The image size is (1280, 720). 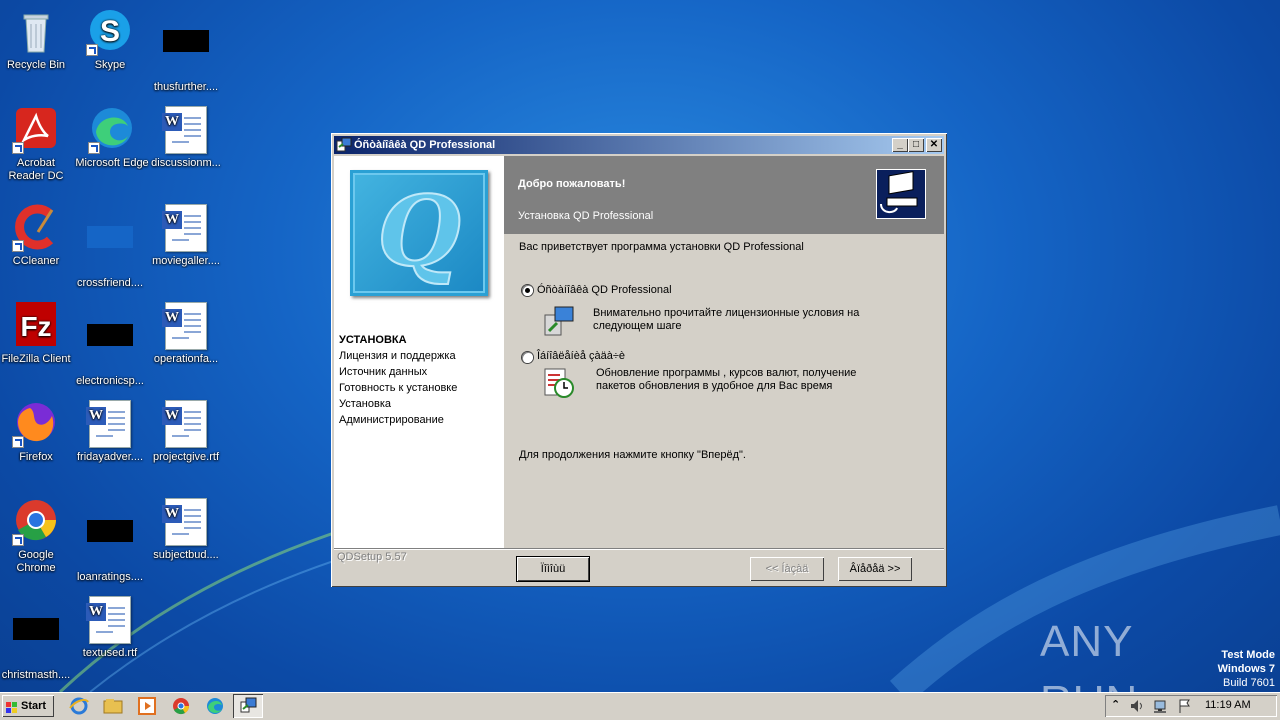 I want to click on qd-logo: Q, so click(x=419, y=233).